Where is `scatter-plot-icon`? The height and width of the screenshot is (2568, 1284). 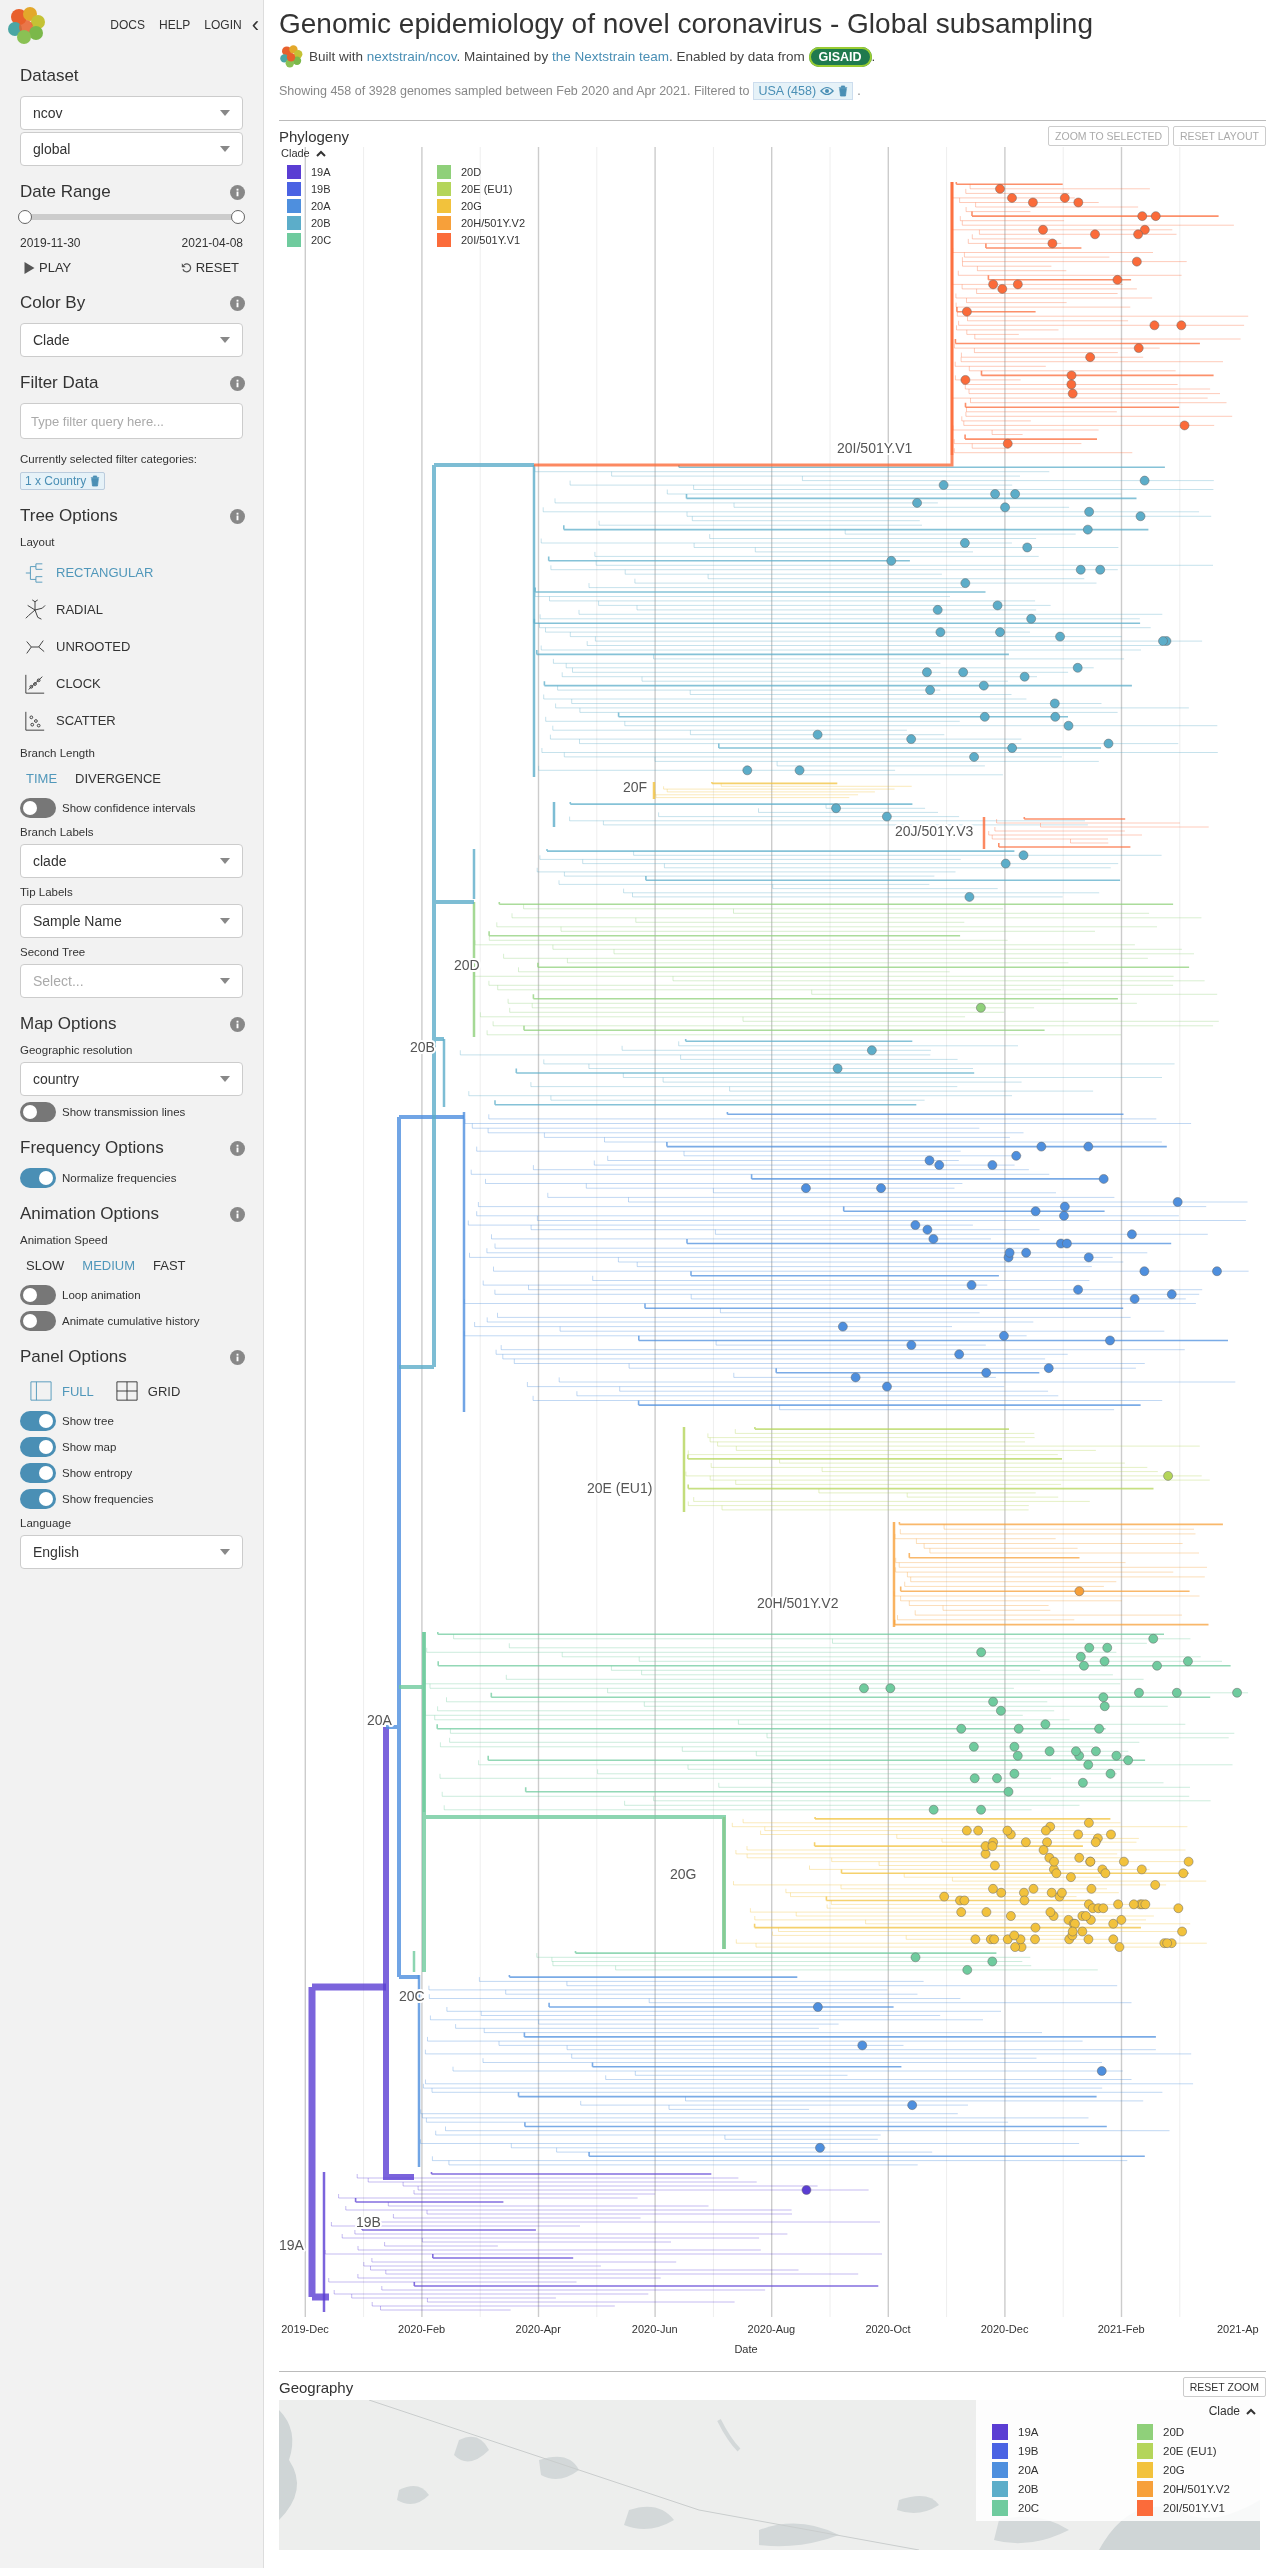
scatter-plot-icon is located at coordinates (35, 720).